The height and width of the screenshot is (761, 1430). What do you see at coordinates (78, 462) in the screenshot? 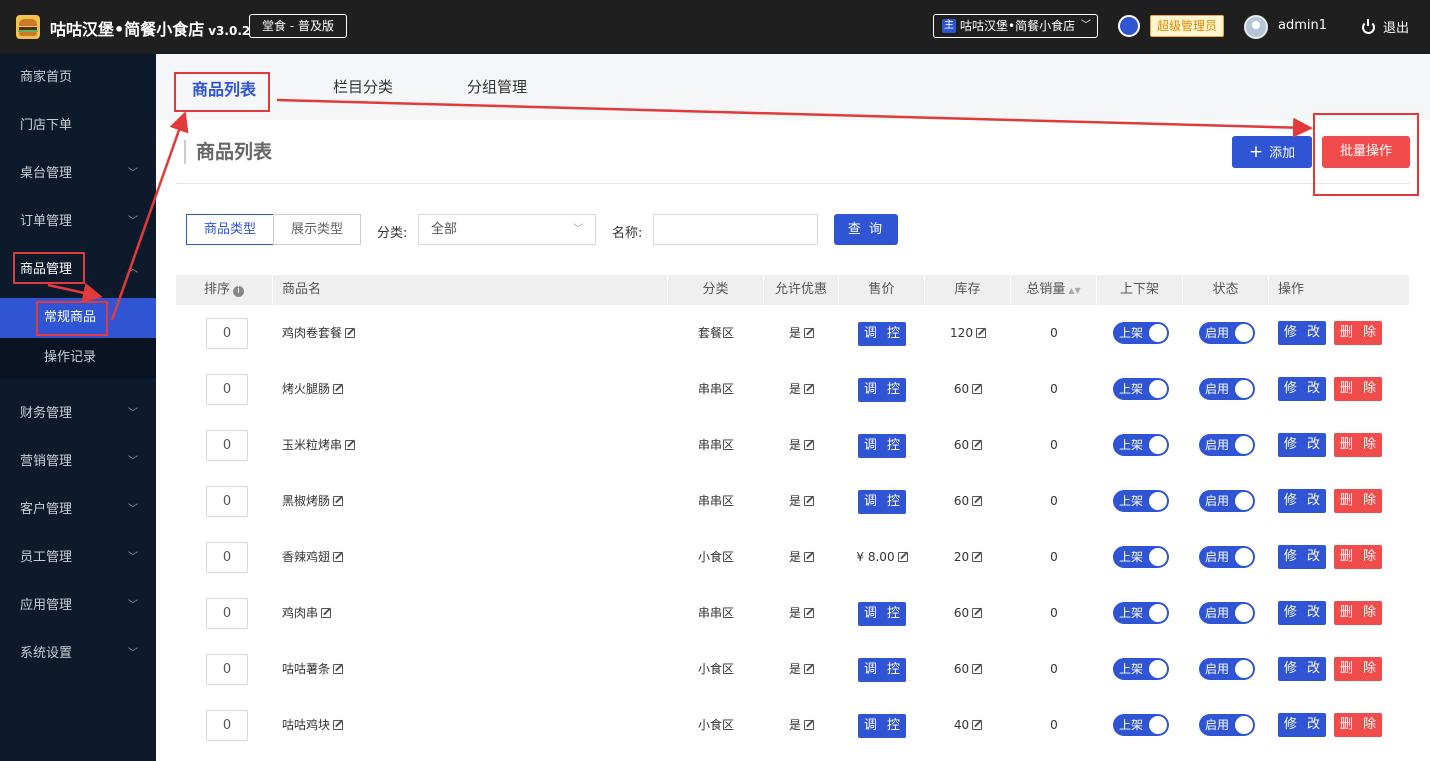
I see `sidebar-item-marketing: 营销管理 ﹀` at bounding box center [78, 462].